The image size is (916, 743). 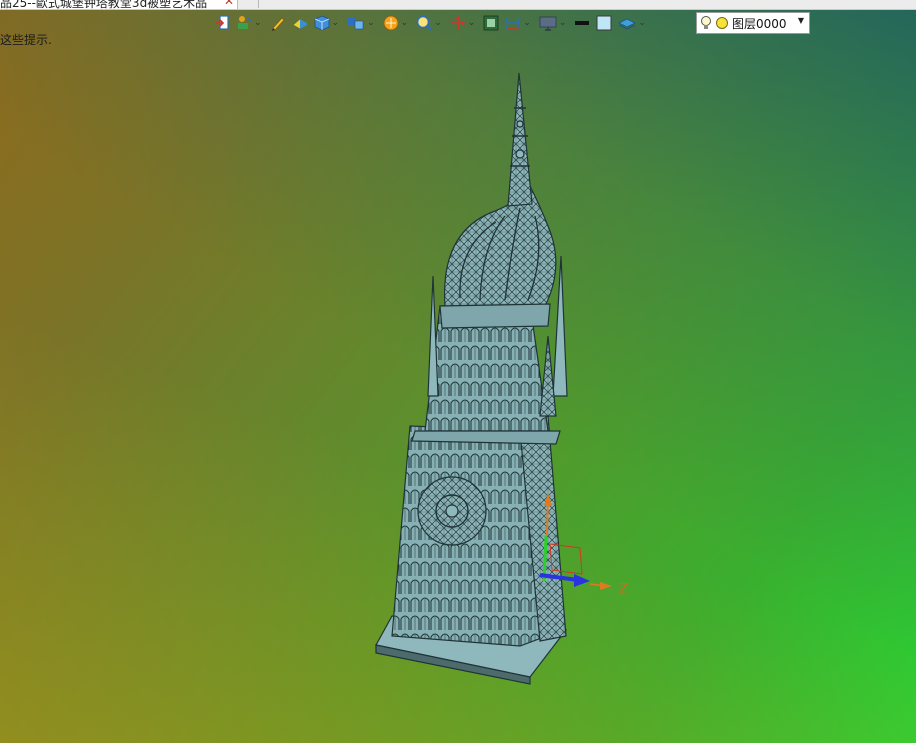 What do you see at coordinates (457, 23) in the screenshot?
I see `pan-icon` at bounding box center [457, 23].